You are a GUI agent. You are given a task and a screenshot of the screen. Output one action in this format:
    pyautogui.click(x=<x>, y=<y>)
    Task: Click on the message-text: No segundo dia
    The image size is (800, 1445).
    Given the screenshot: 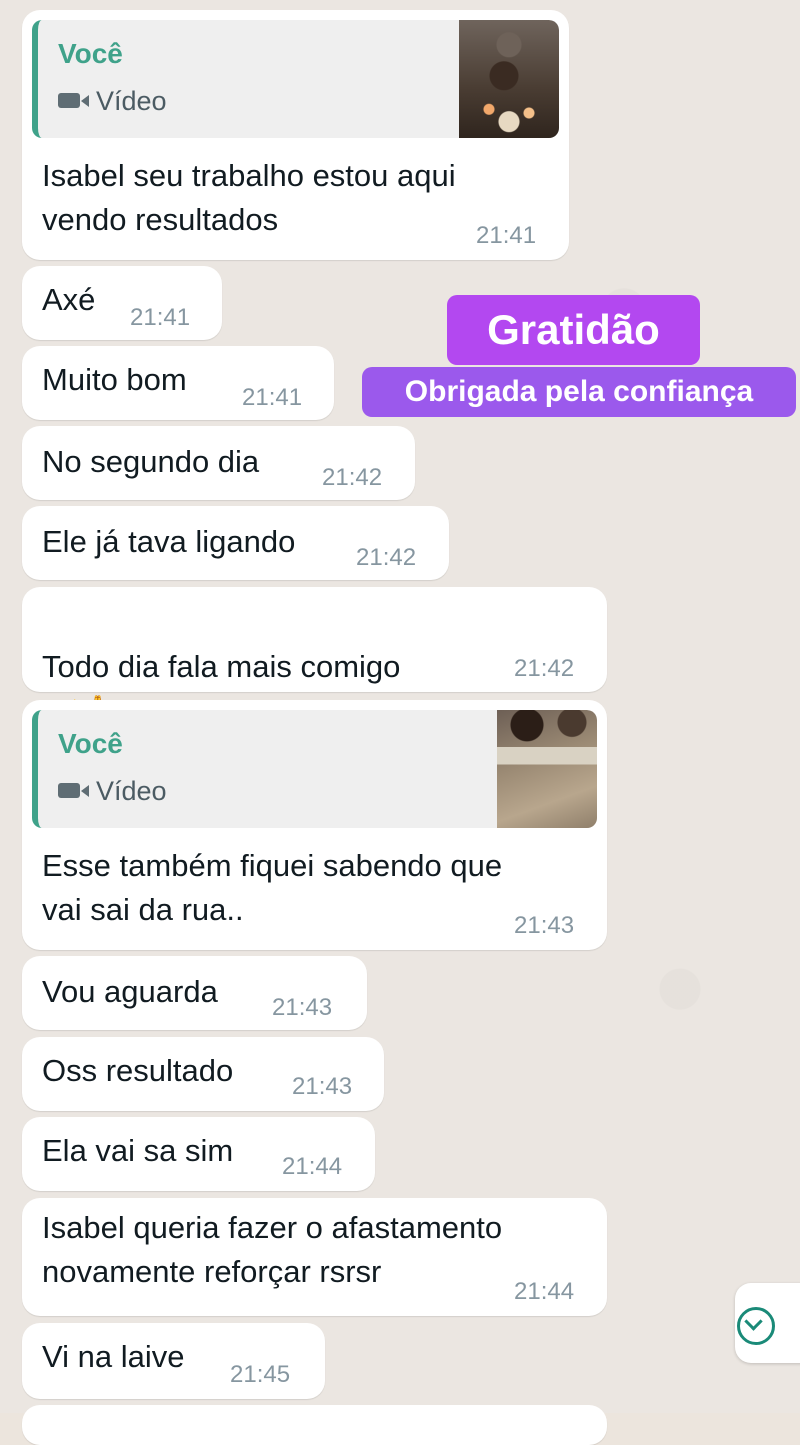 What is the action you would take?
    pyautogui.click(x=151, y=461)
    